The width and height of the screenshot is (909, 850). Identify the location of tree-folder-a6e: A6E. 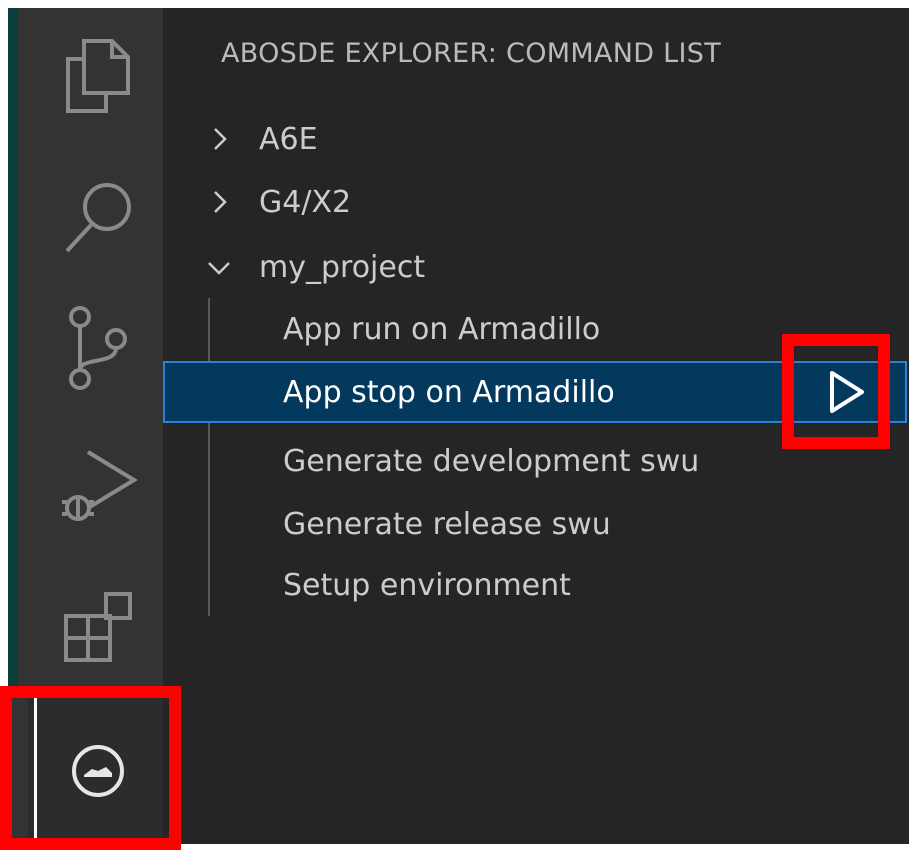
(536, 139).